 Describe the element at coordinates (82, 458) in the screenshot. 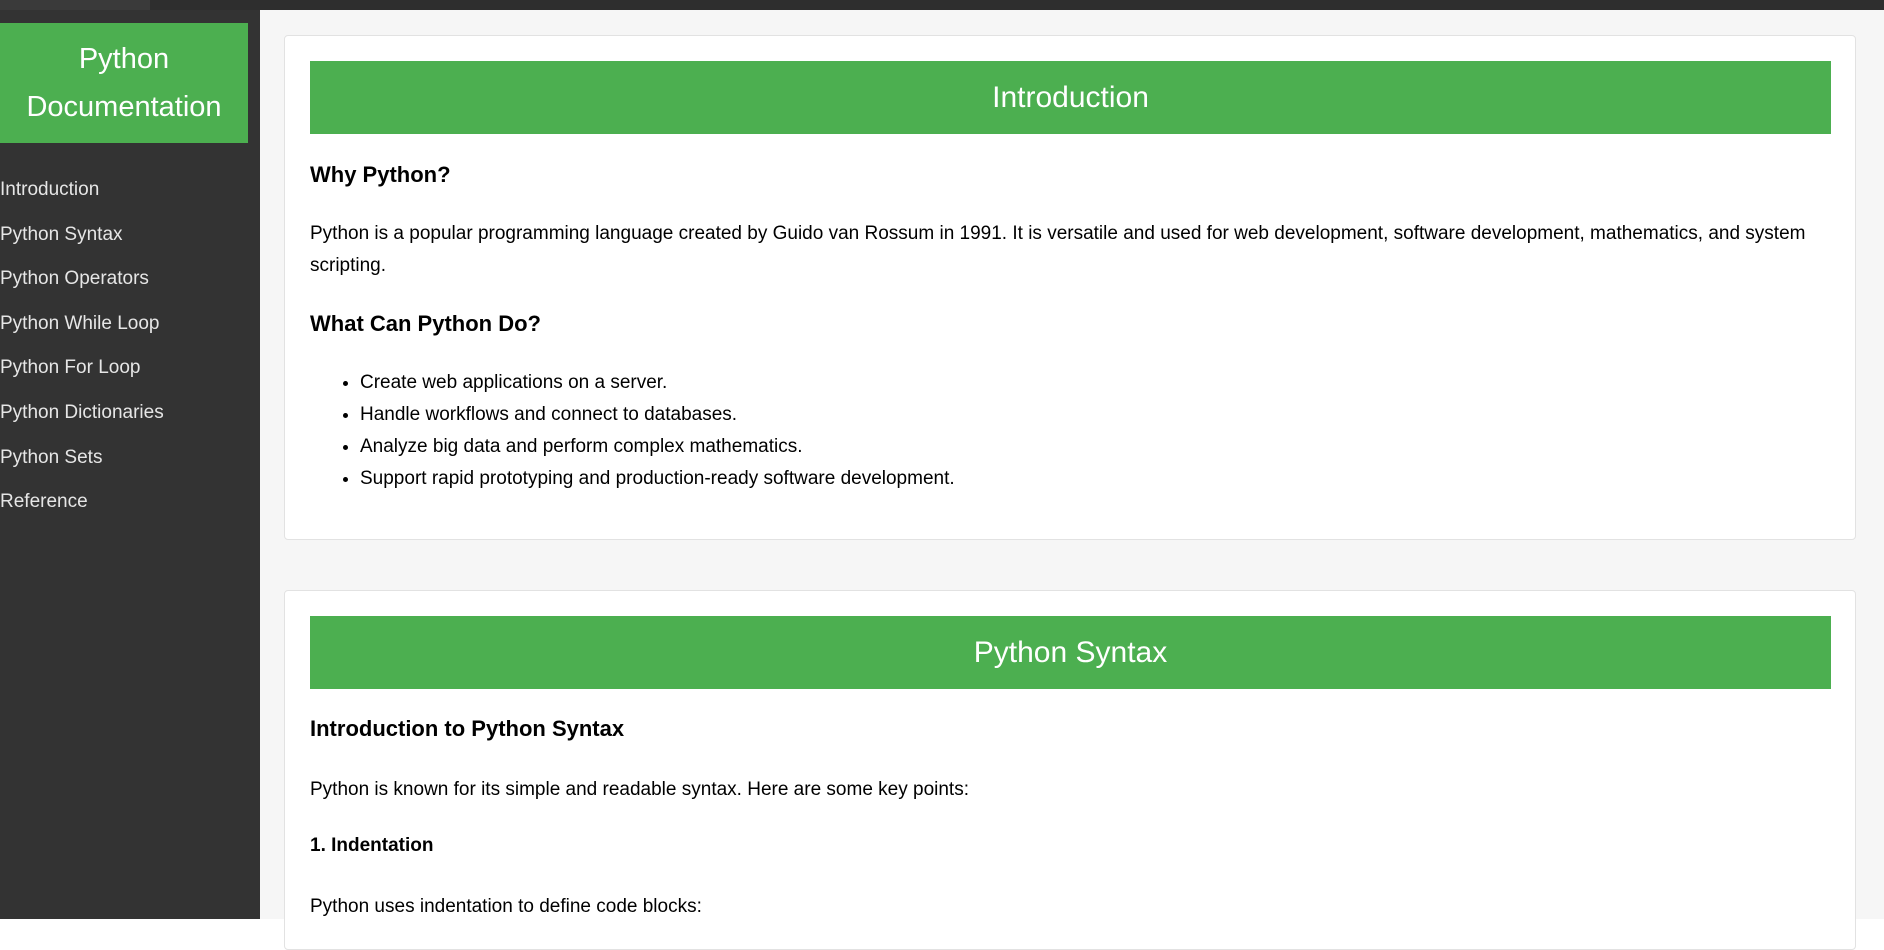

I see `sidebar-item-python-sets: Python Sets` at that location.